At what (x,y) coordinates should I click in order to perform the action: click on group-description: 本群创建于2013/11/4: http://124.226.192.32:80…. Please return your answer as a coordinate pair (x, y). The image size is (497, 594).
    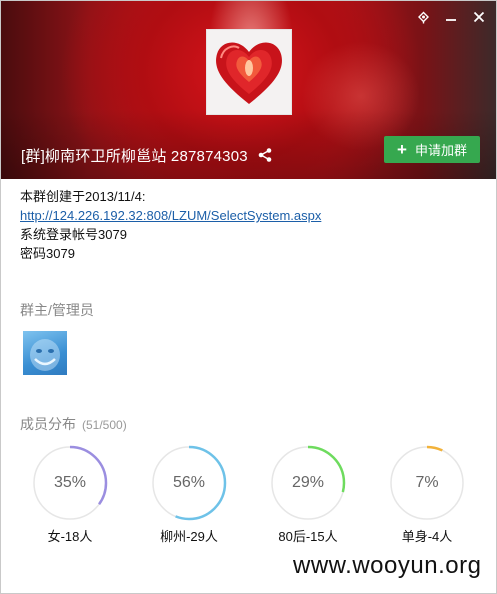
    Looking at the image, I should click on (170, 225).